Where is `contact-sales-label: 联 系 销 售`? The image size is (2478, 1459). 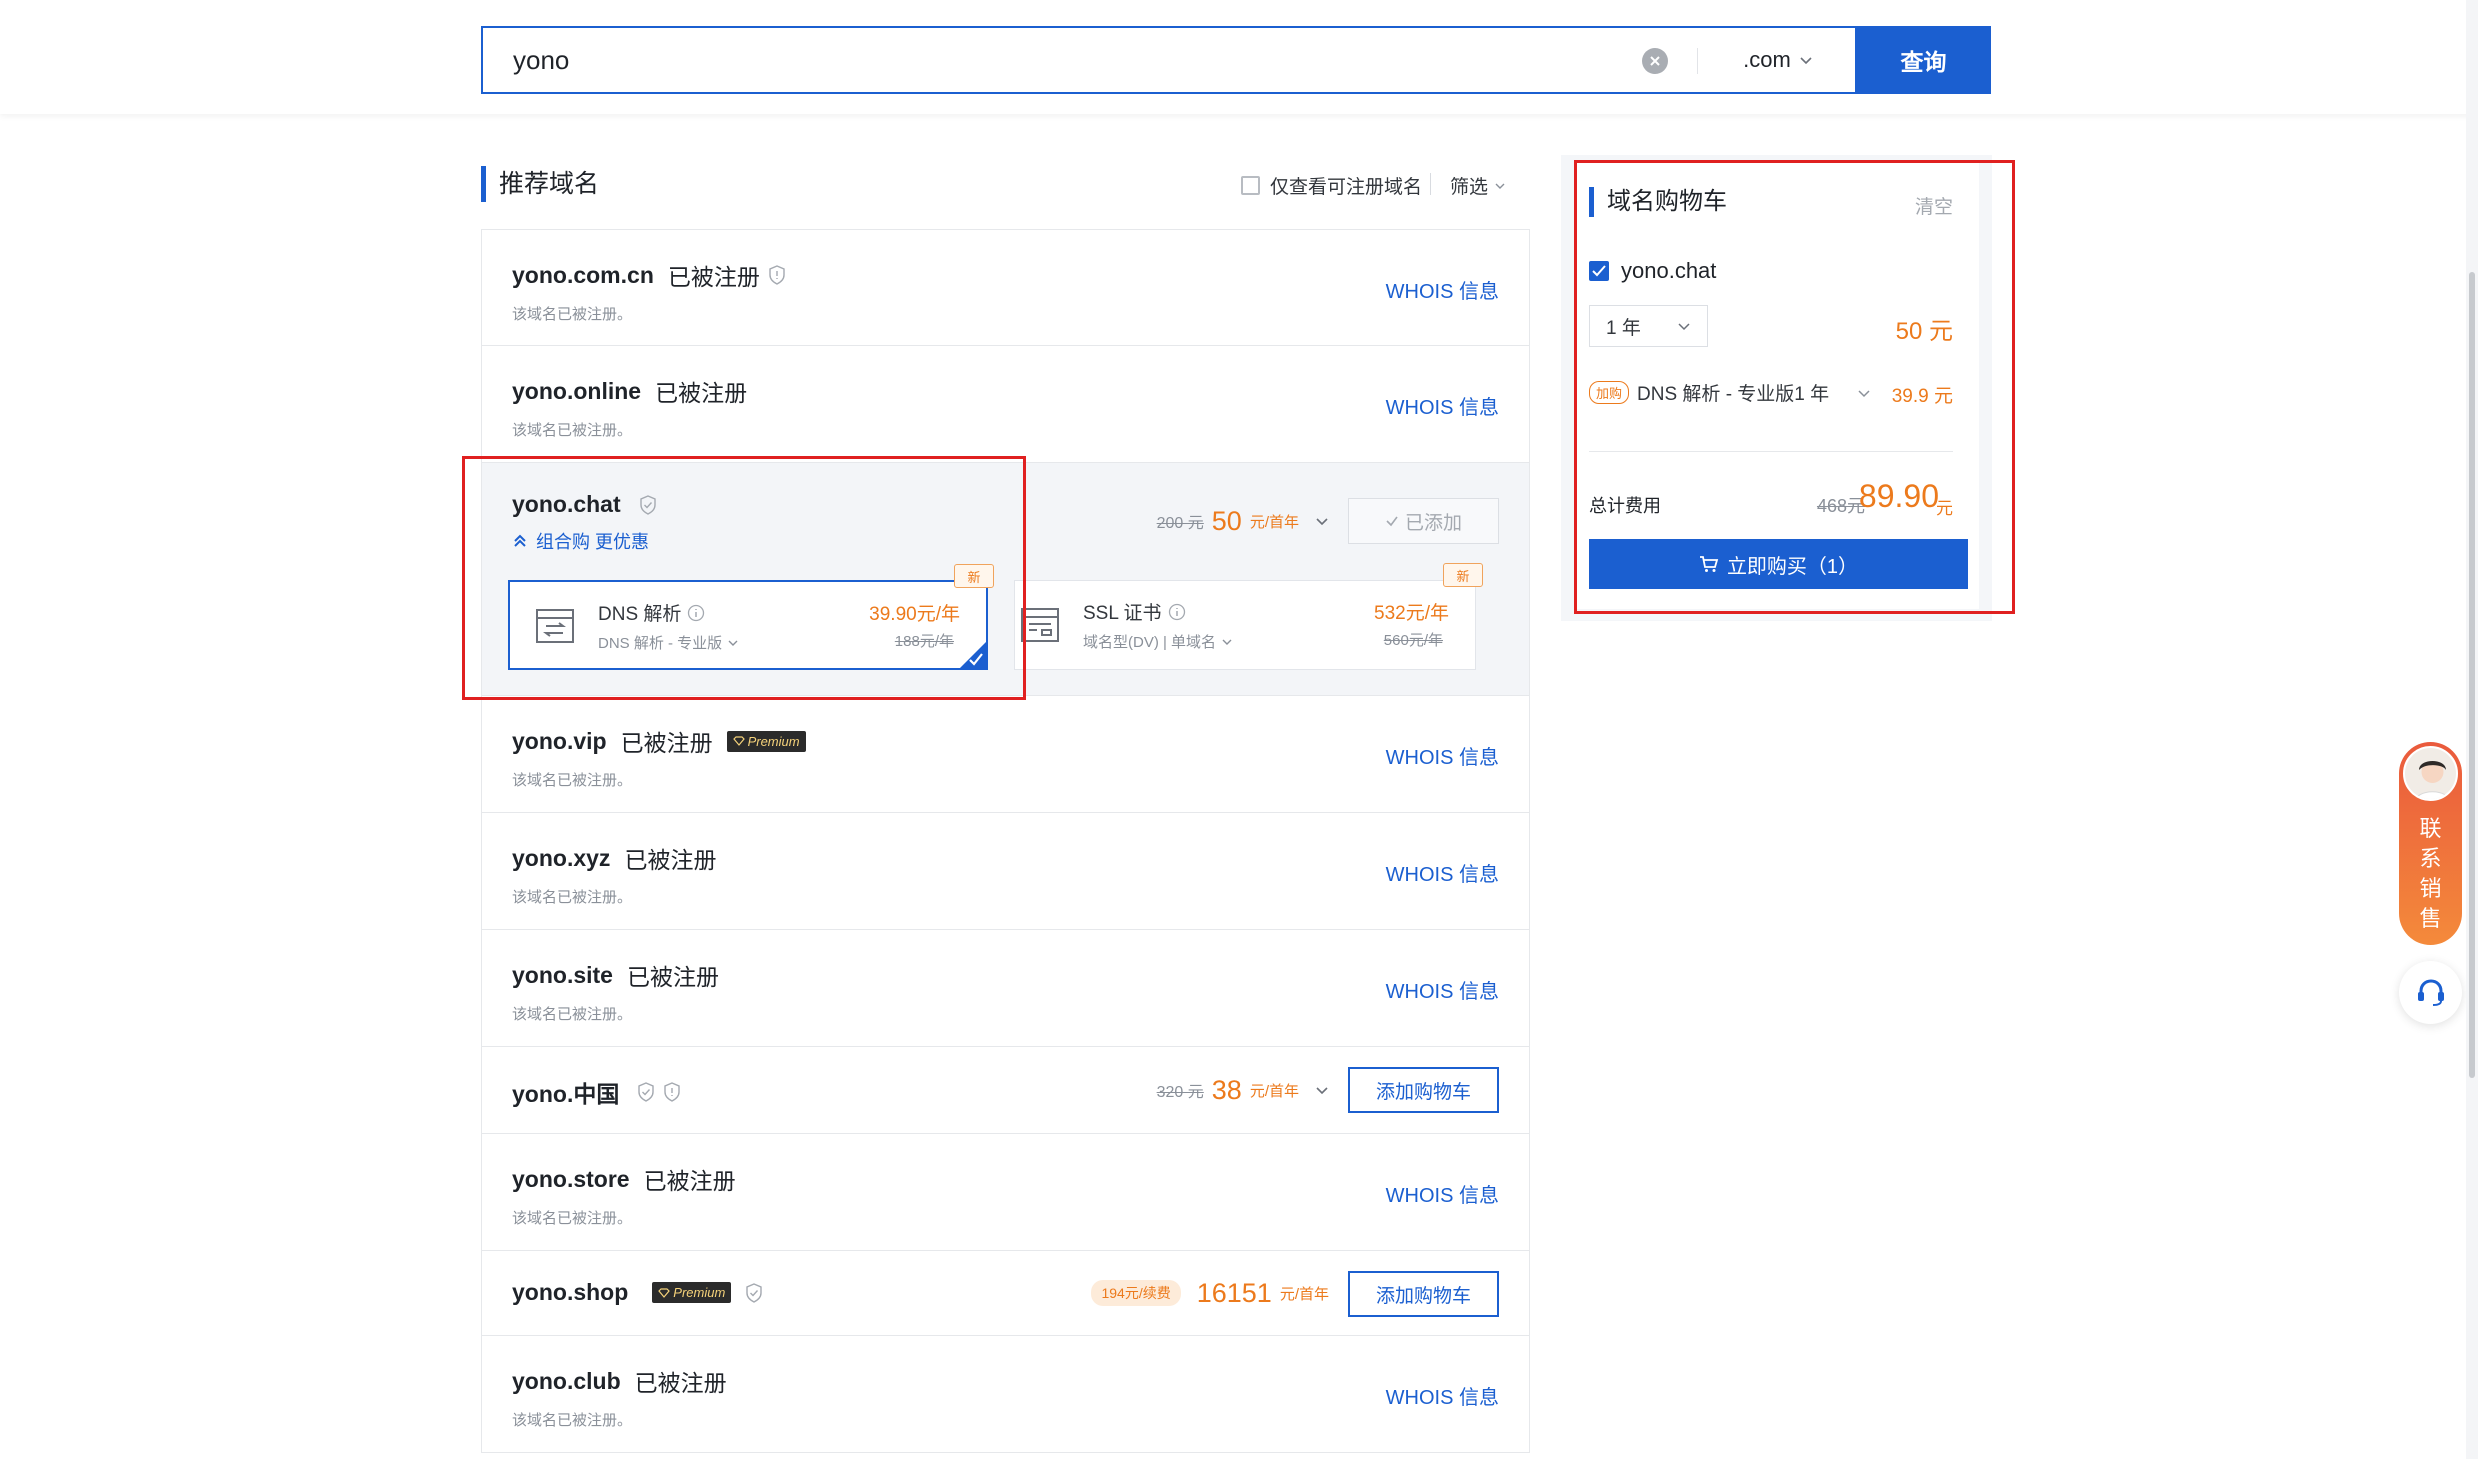 contact-sales-label: 联 系 销 售 is located at coordinates (2430, 873).